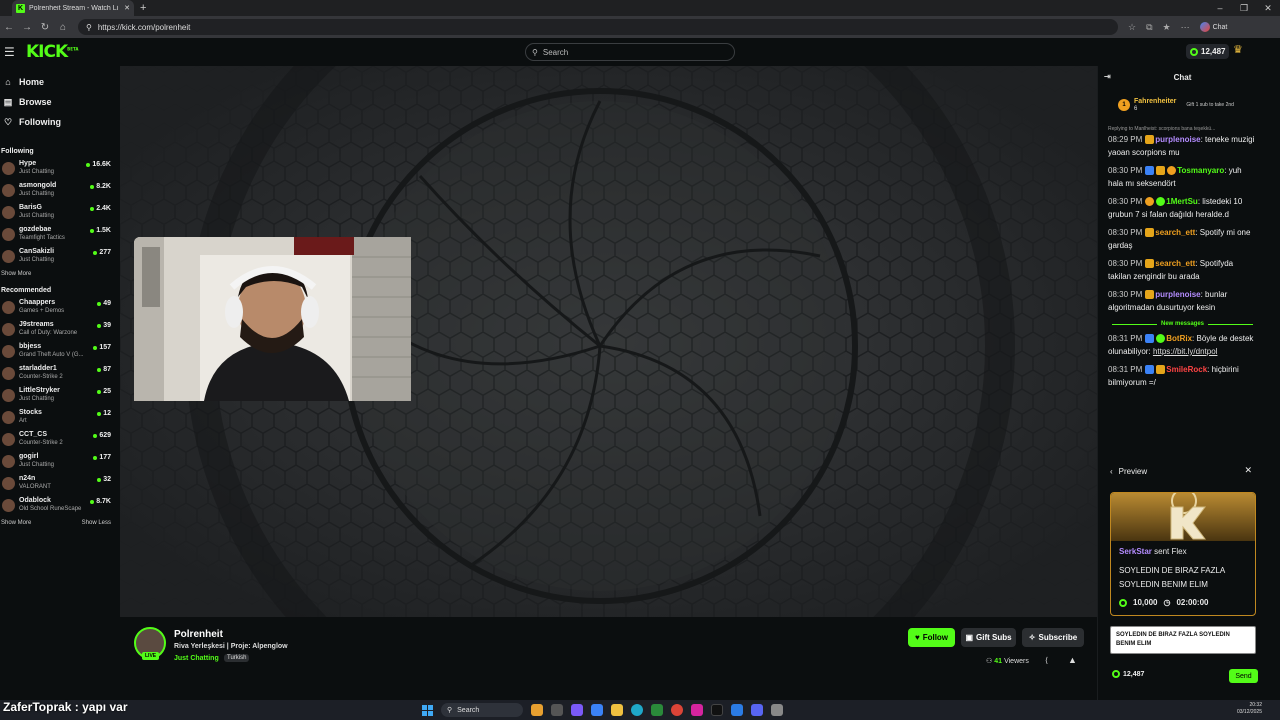 The image size is (1280, 720). What do you see at coordinates (59, 395) in the screenshot?
I see `sidebar-channel: LittleStryker Just Chatting 25` at bounding box center [59, 395].